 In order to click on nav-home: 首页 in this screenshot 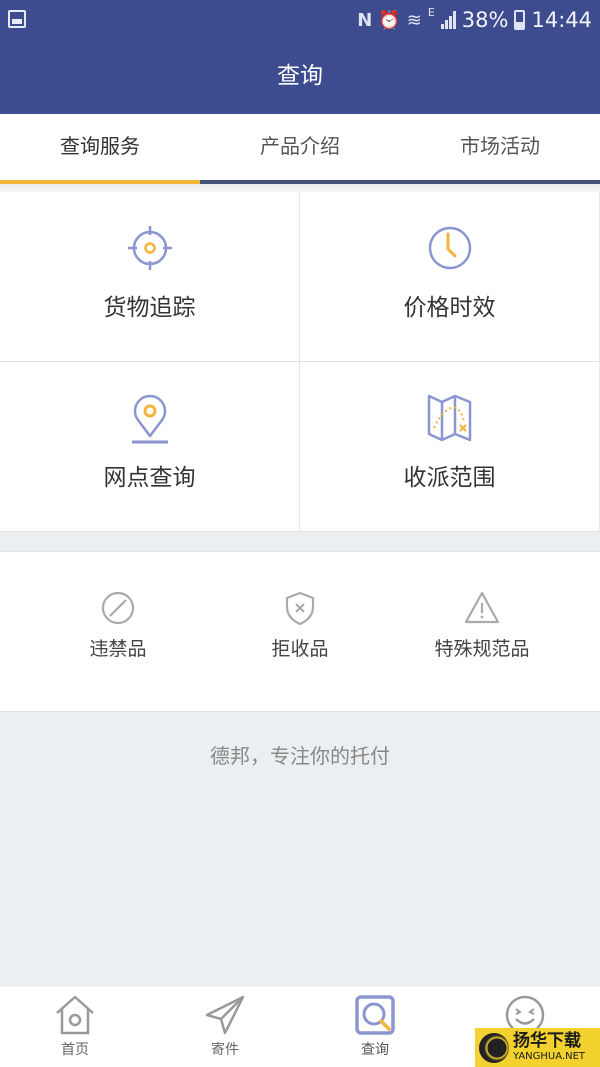, I will do `click(75, 1027)`.